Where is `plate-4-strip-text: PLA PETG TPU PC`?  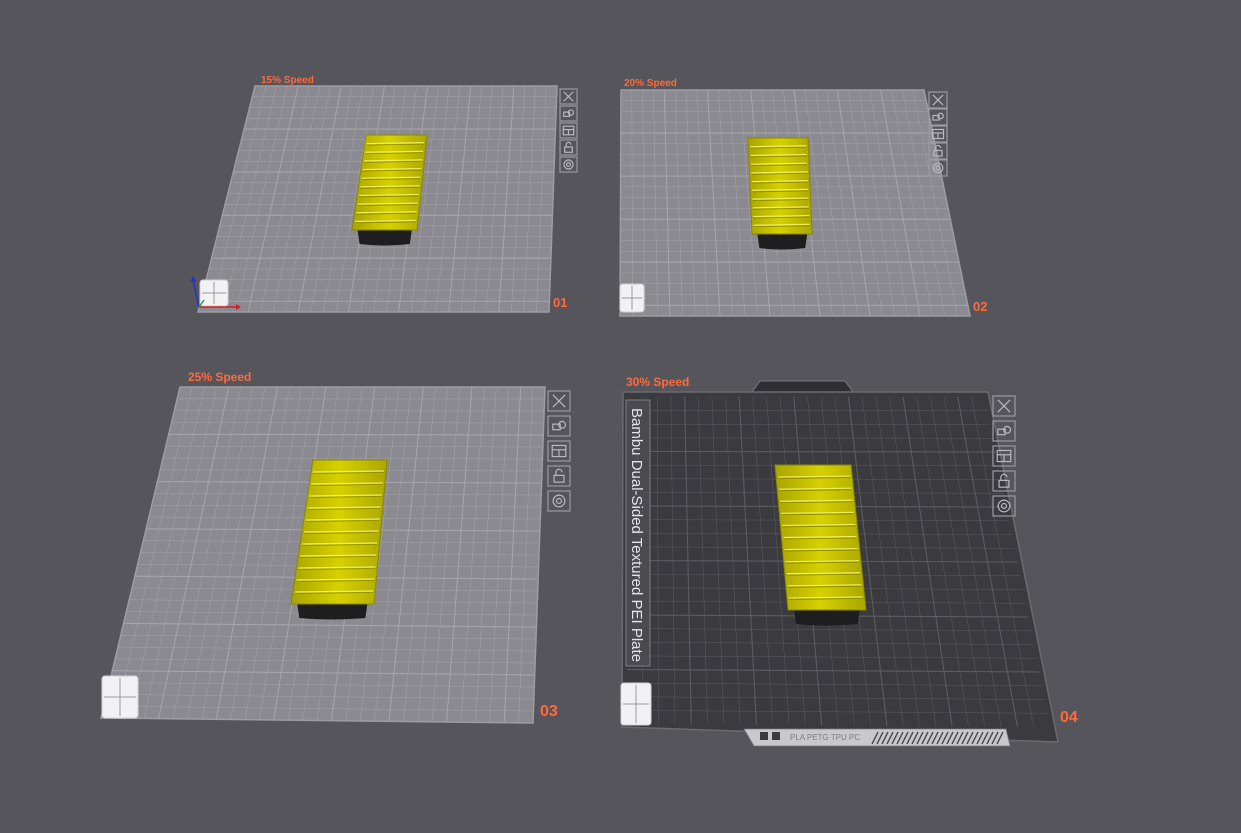
plate-4-strip-text: PLA PETG TPU PC is located at coordinates (825, 737).